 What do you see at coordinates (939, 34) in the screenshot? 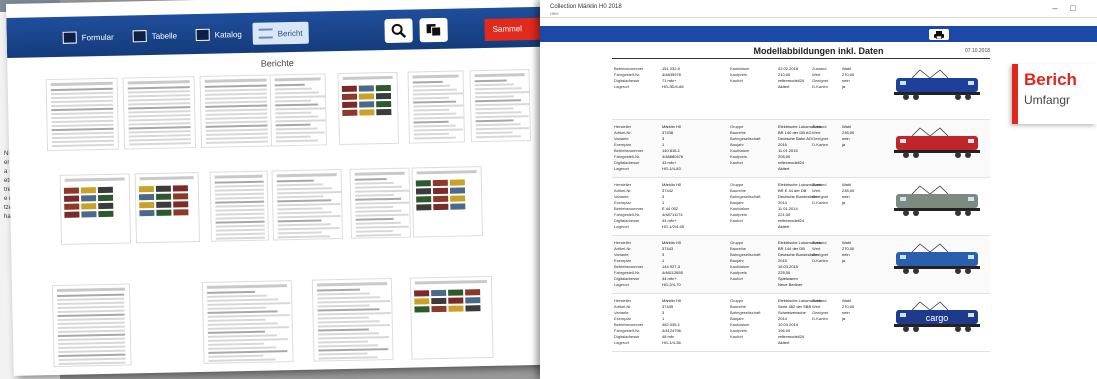
I see `print-button` at bounding box center [939, 34].